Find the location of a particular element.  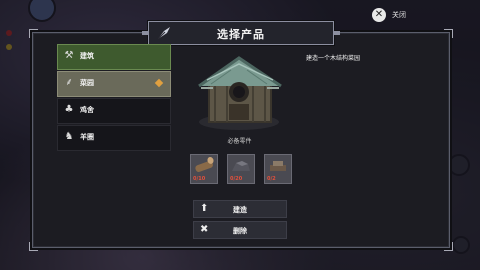

page-title: 选择产品 is located at coordinates (241, 34).